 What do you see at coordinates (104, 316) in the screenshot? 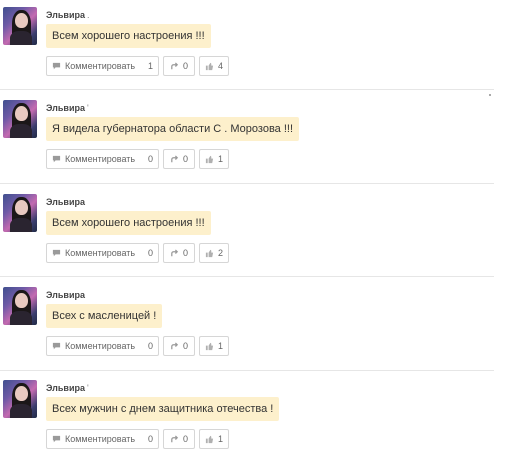
I see `post-text: Всех с масленицей !` at bounding box center [104, 316].